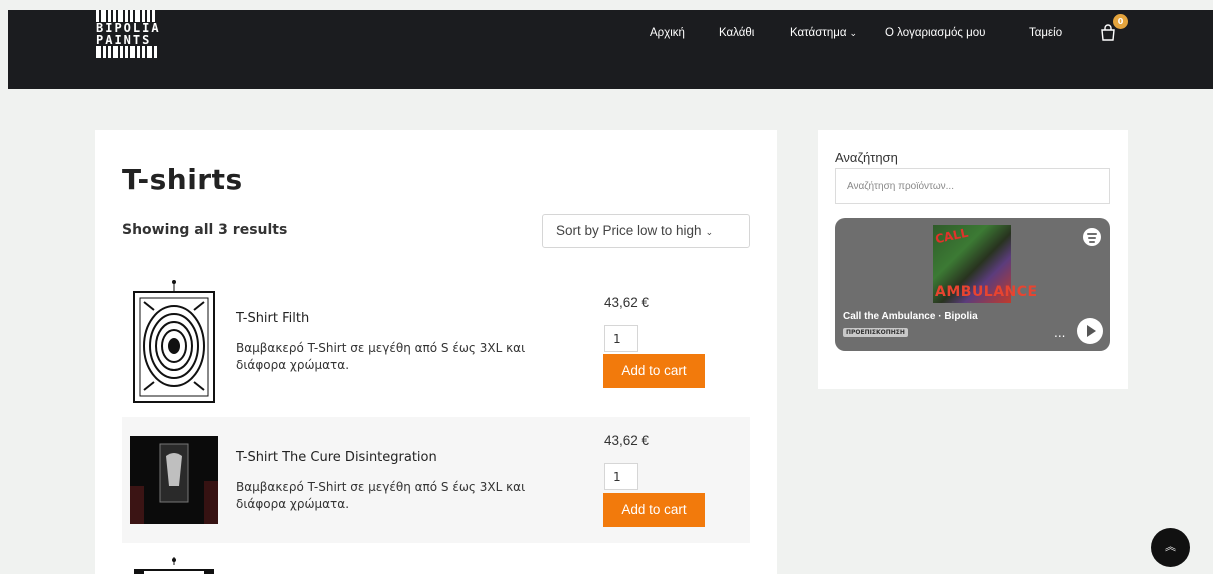 The width and height of the screenshot is (1213, 574). What do you see at coordinates (1092, 237) in the screenshot?
I see `spotify-icon` at bounding box center [1092, 237].